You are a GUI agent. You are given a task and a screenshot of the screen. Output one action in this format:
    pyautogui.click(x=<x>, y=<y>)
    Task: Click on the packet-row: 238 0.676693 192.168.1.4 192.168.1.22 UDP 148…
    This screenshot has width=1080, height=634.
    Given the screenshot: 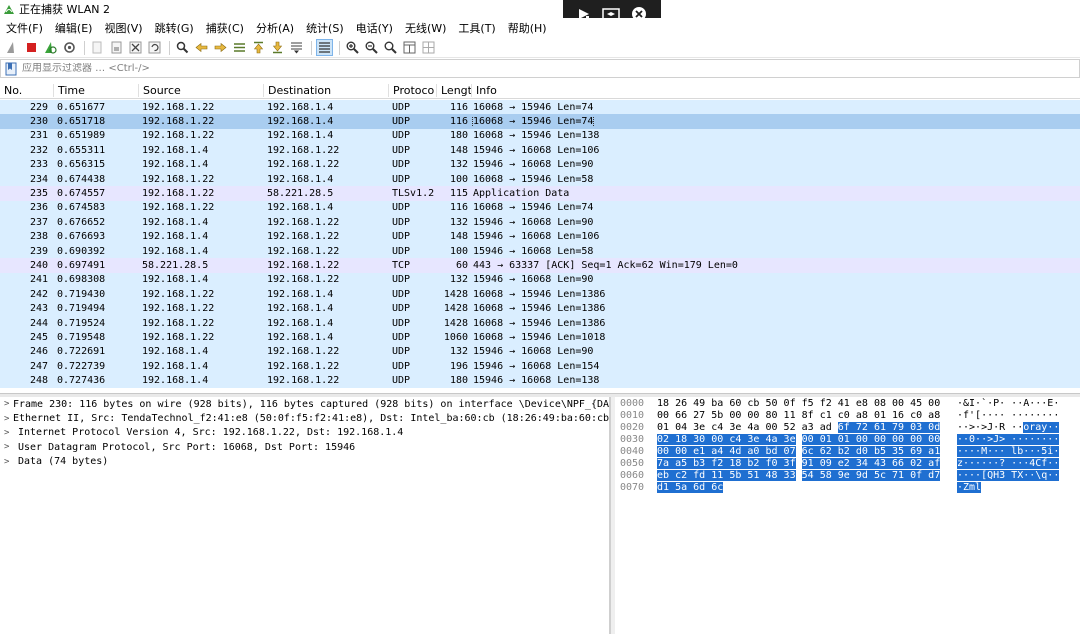 What is the action you would take?
    pyautogui.click(x=540, y=236)
    